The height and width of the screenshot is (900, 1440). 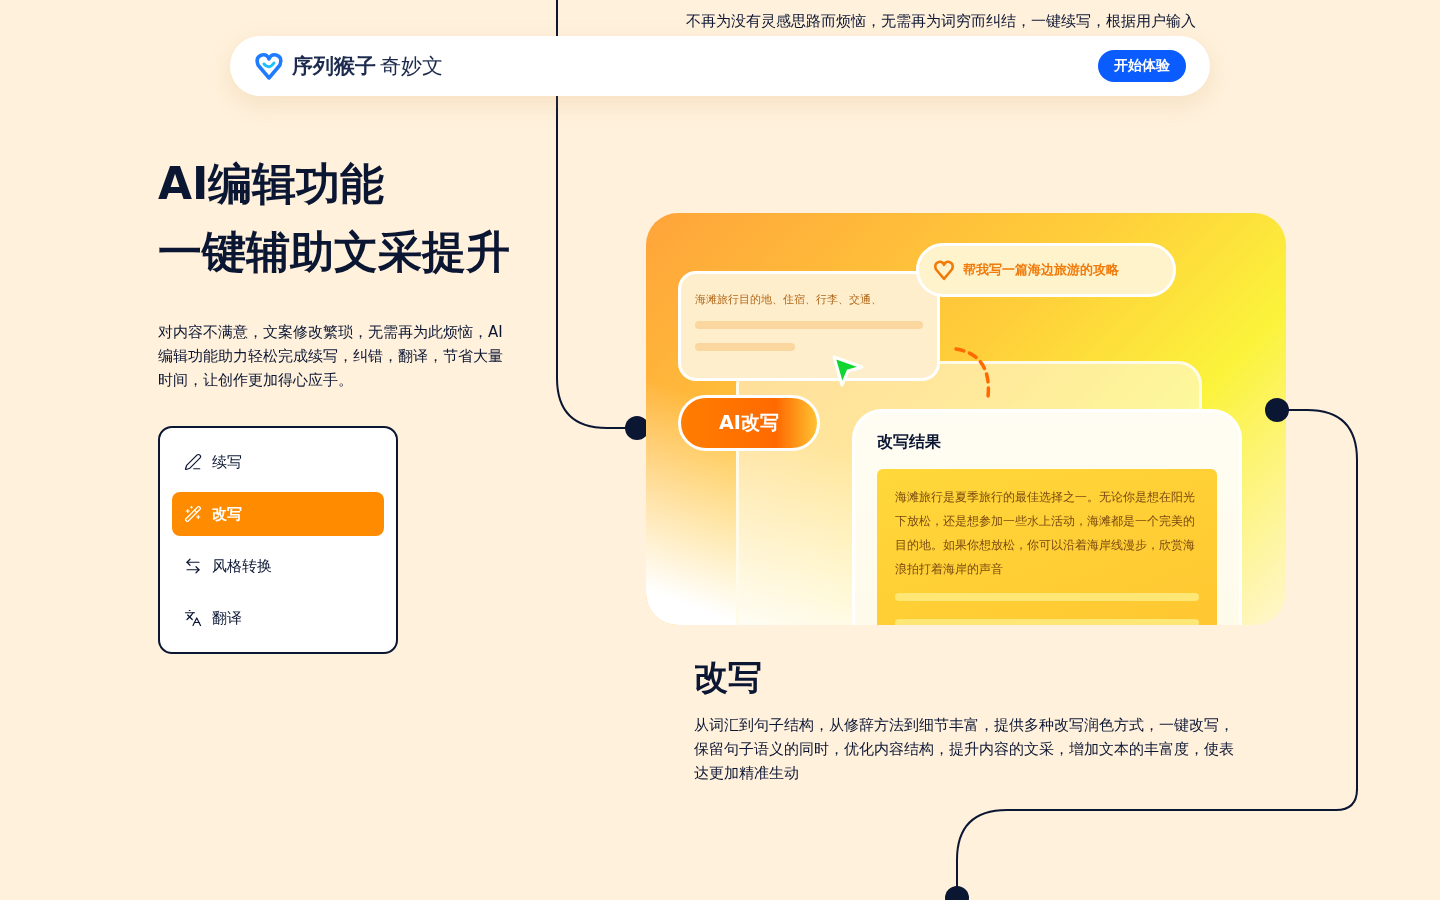 I want to click on ai-rewrite-pill: AI改写, so click(x=749, y=423).